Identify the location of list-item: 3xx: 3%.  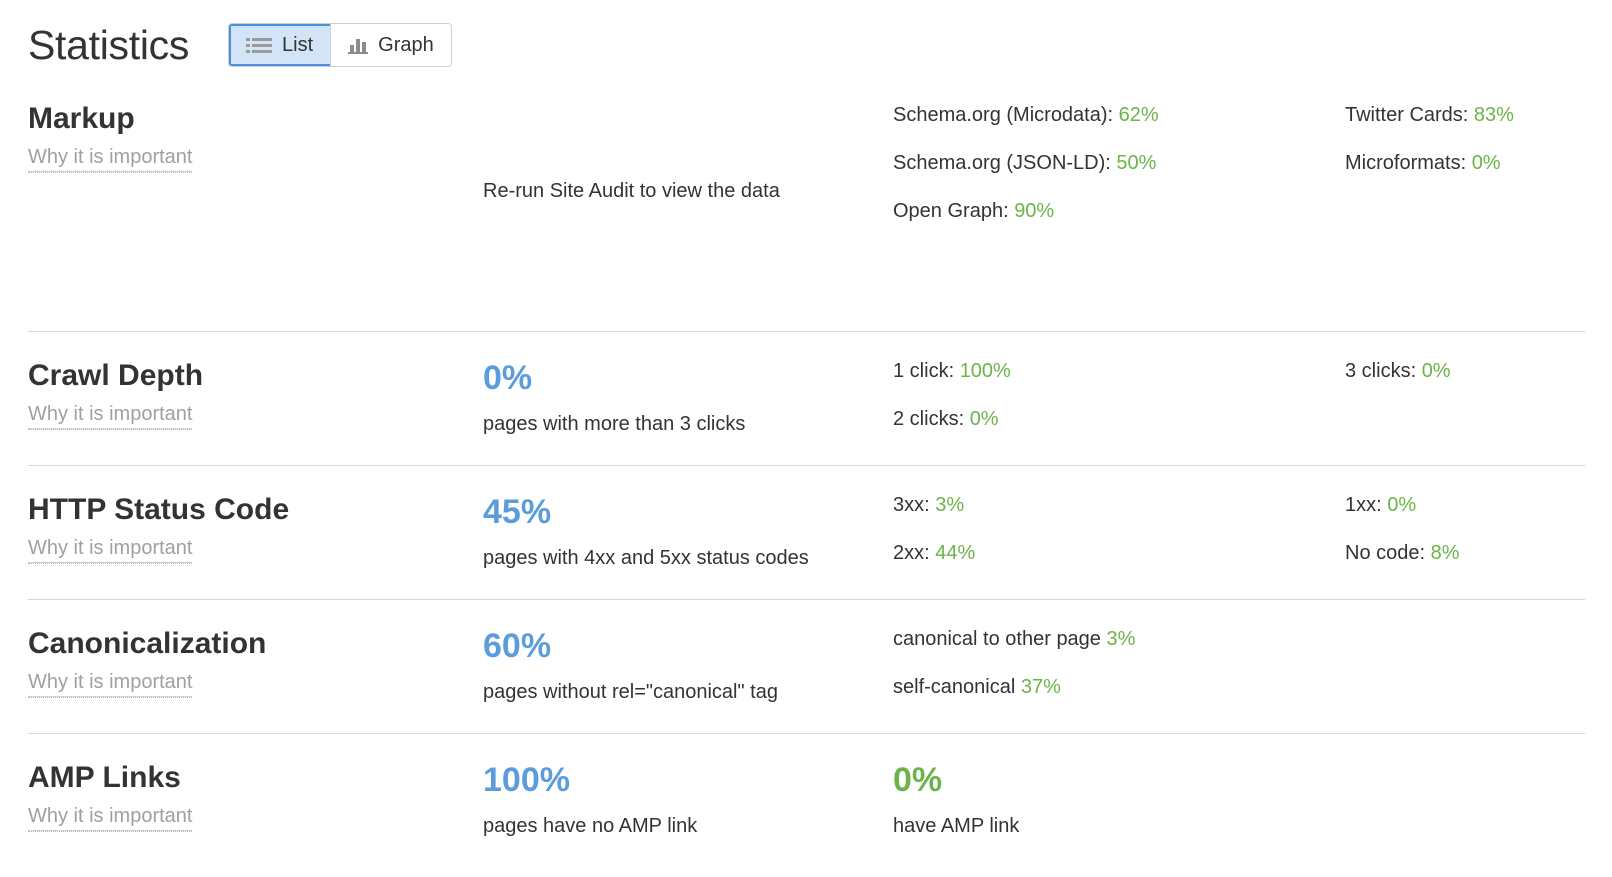
(1119, 505).